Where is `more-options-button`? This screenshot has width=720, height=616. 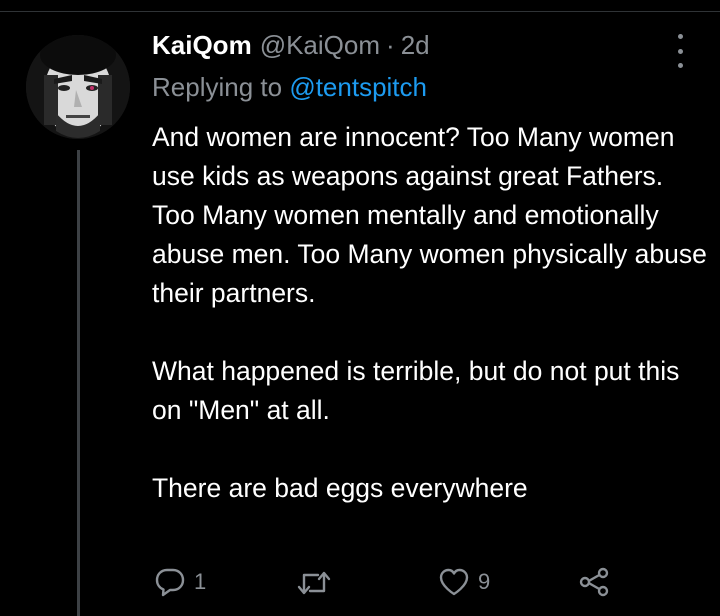 more-options-button is located at coordinates (680, 51).